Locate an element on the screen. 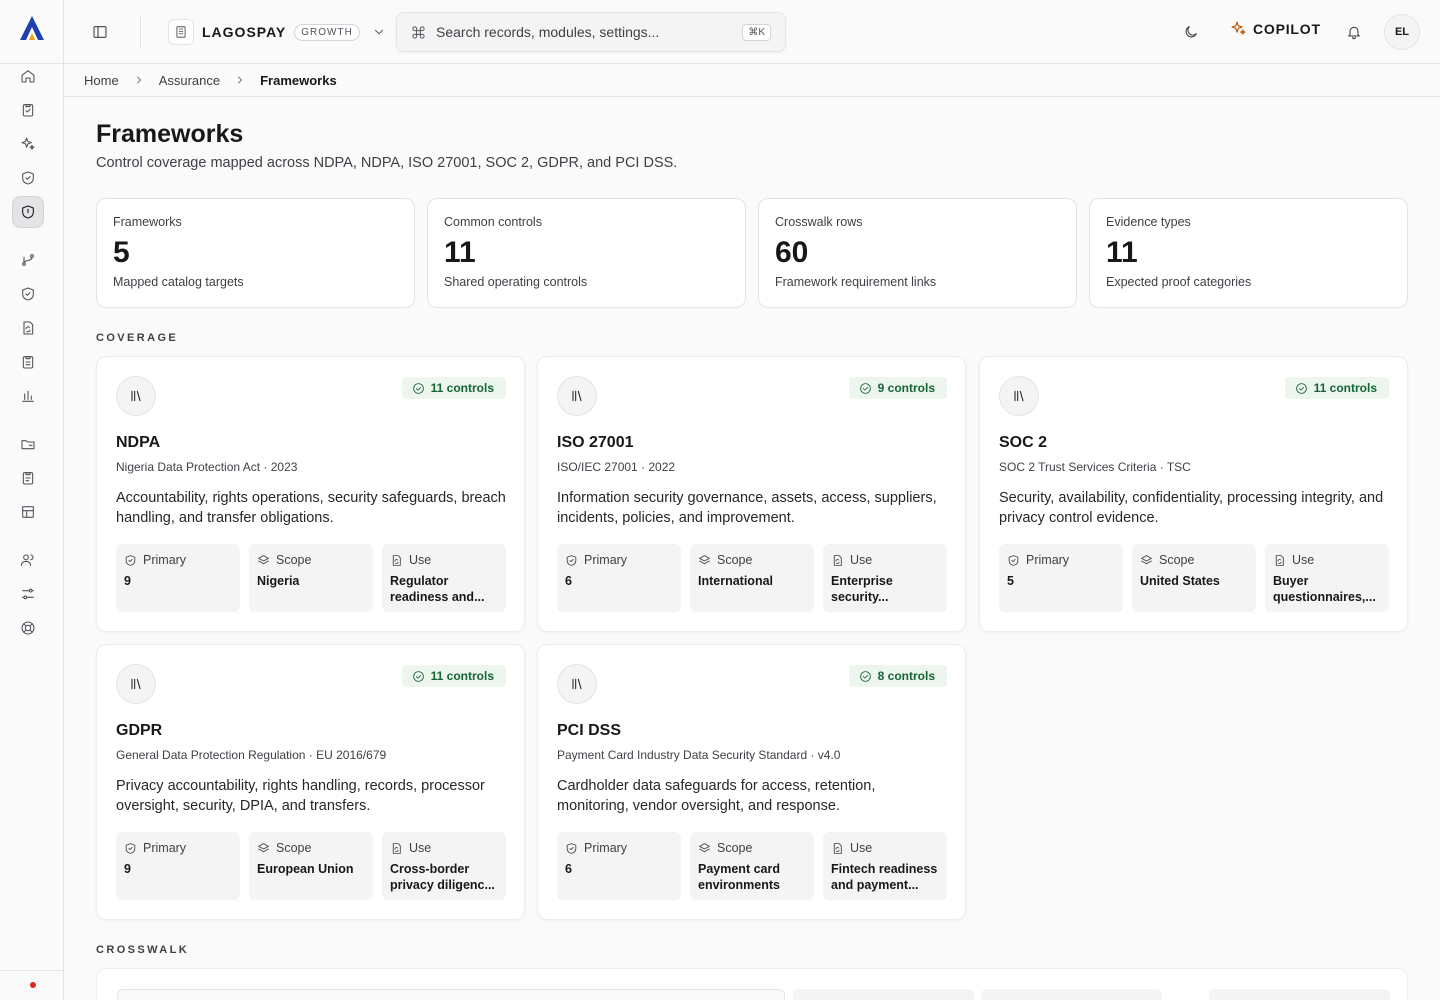 The height and width of the screenshot is (1000, 1440). section-heading-coverage: COVERAGE is located at coordinates (137, 338).